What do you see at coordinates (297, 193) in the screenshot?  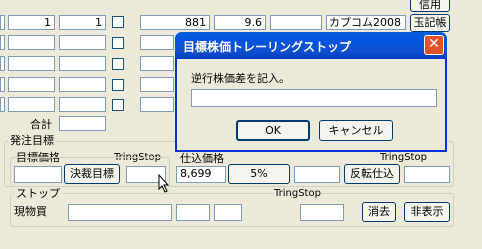 I see `stop-tringstop-label: TringStop` at bounding box center [297, 193].